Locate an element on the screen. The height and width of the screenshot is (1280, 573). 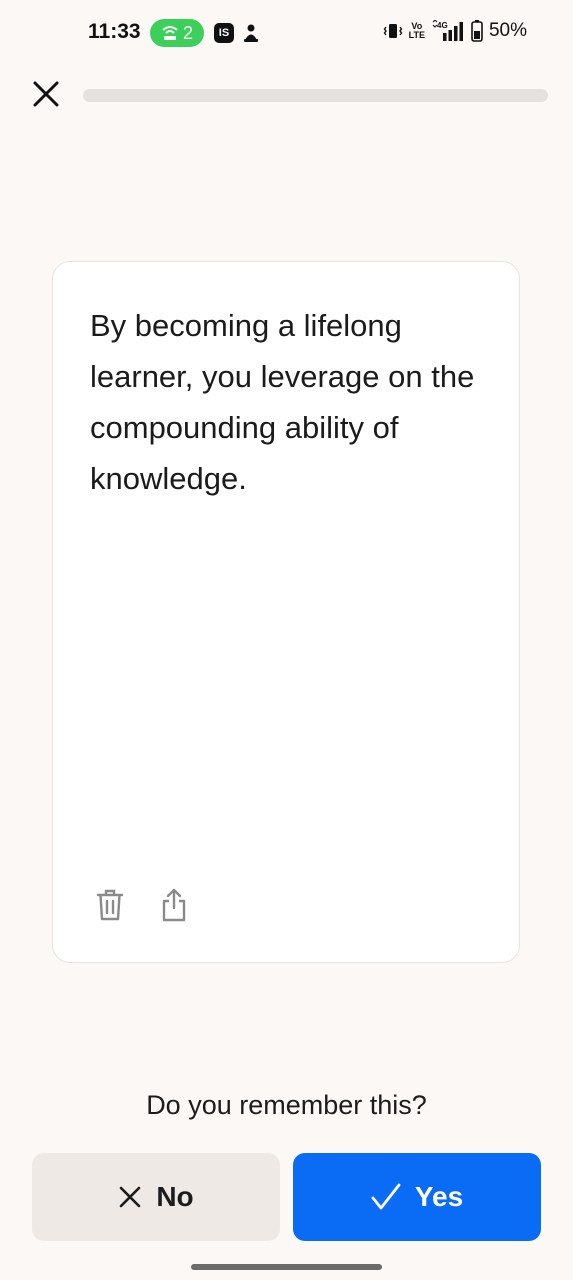
notification-icon is located at coordinates (251, 33).